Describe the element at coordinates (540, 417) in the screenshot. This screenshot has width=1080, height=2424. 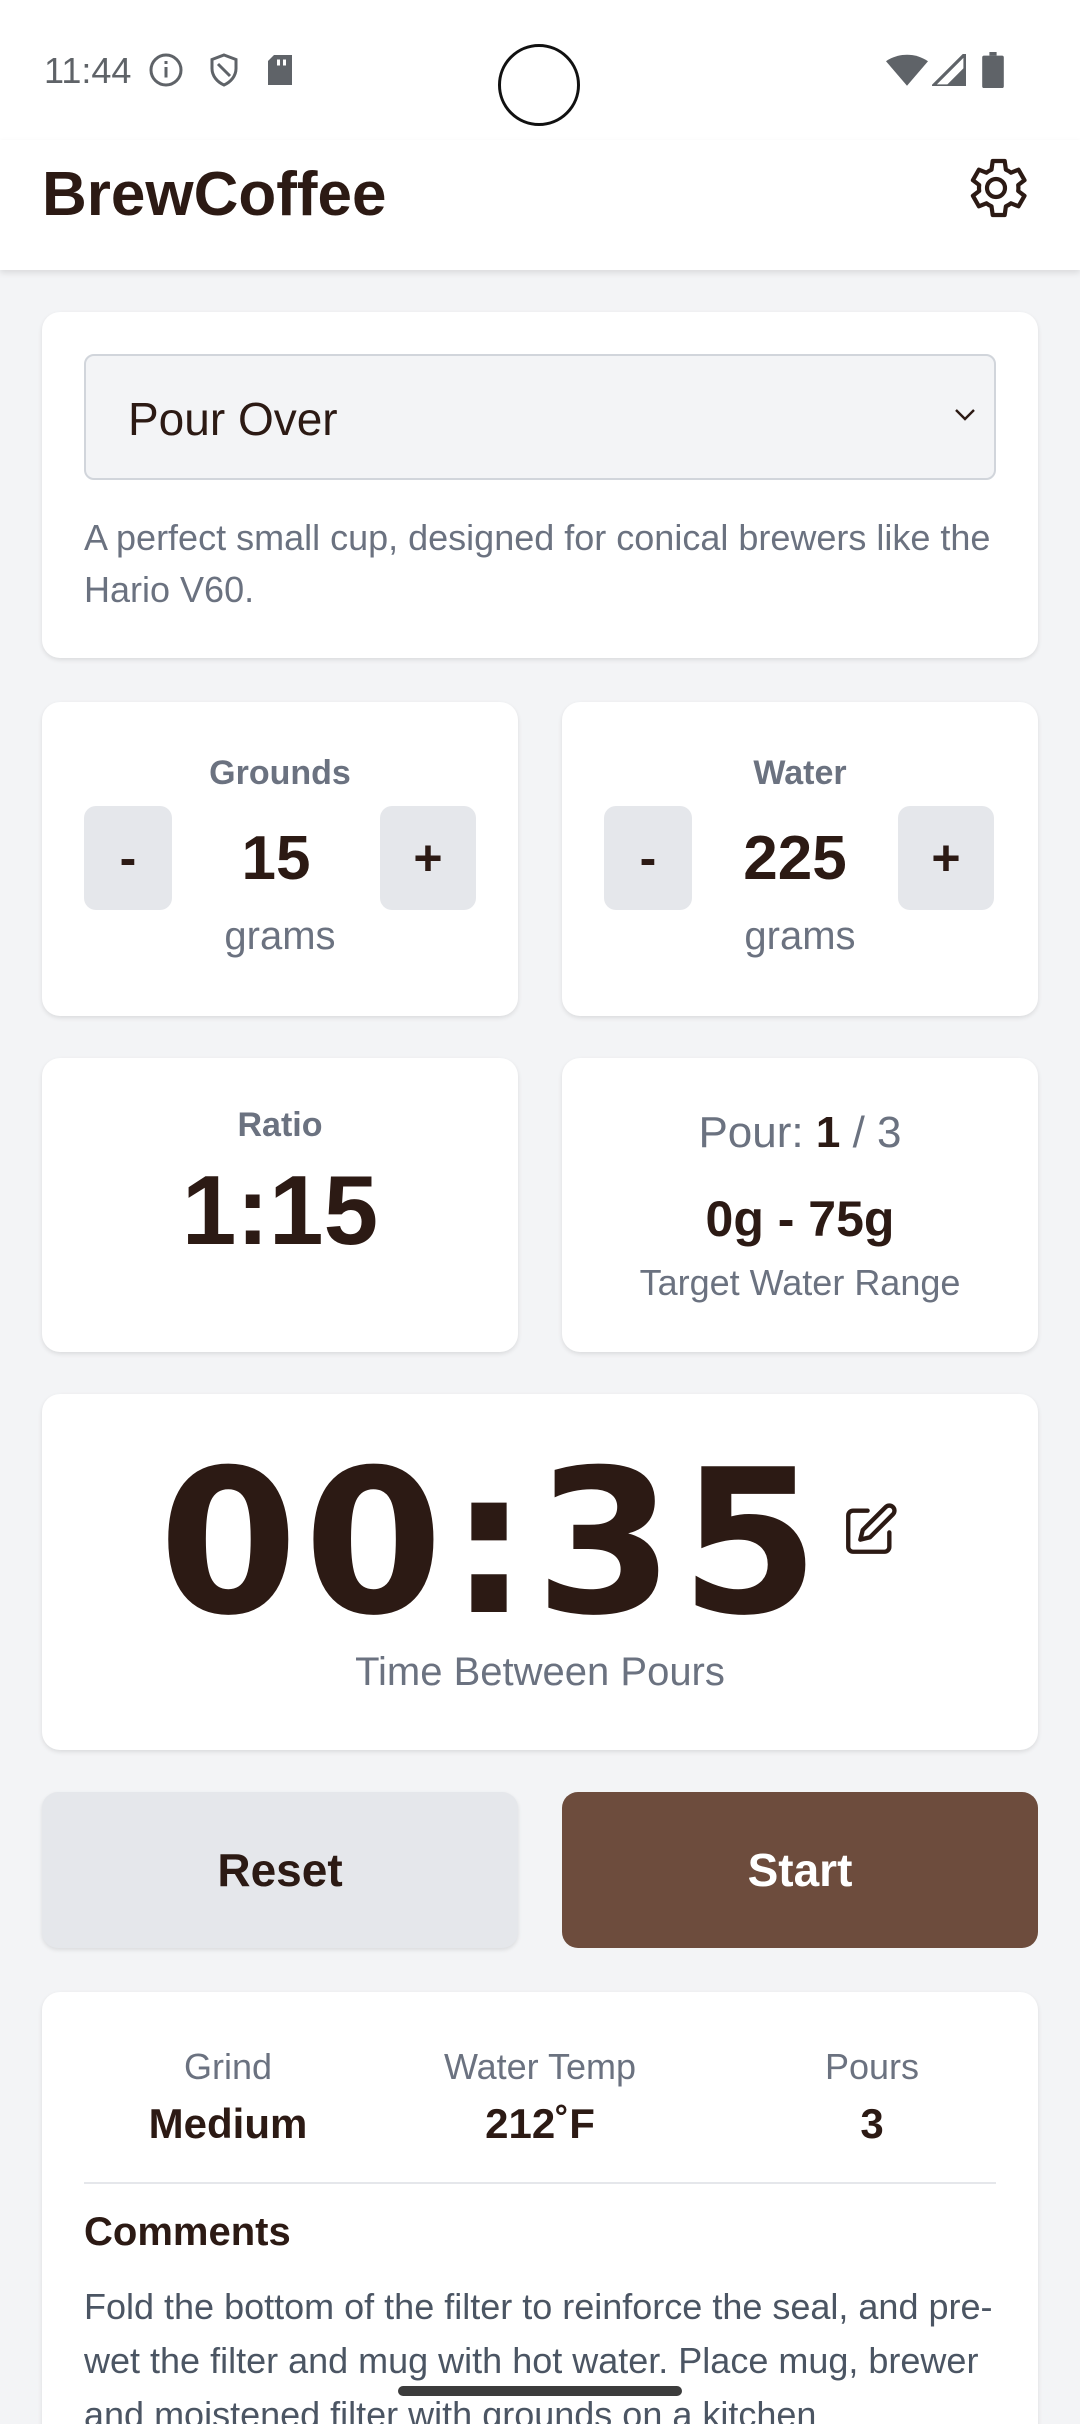
I see `brew-method-select: Pour Over` at that location.